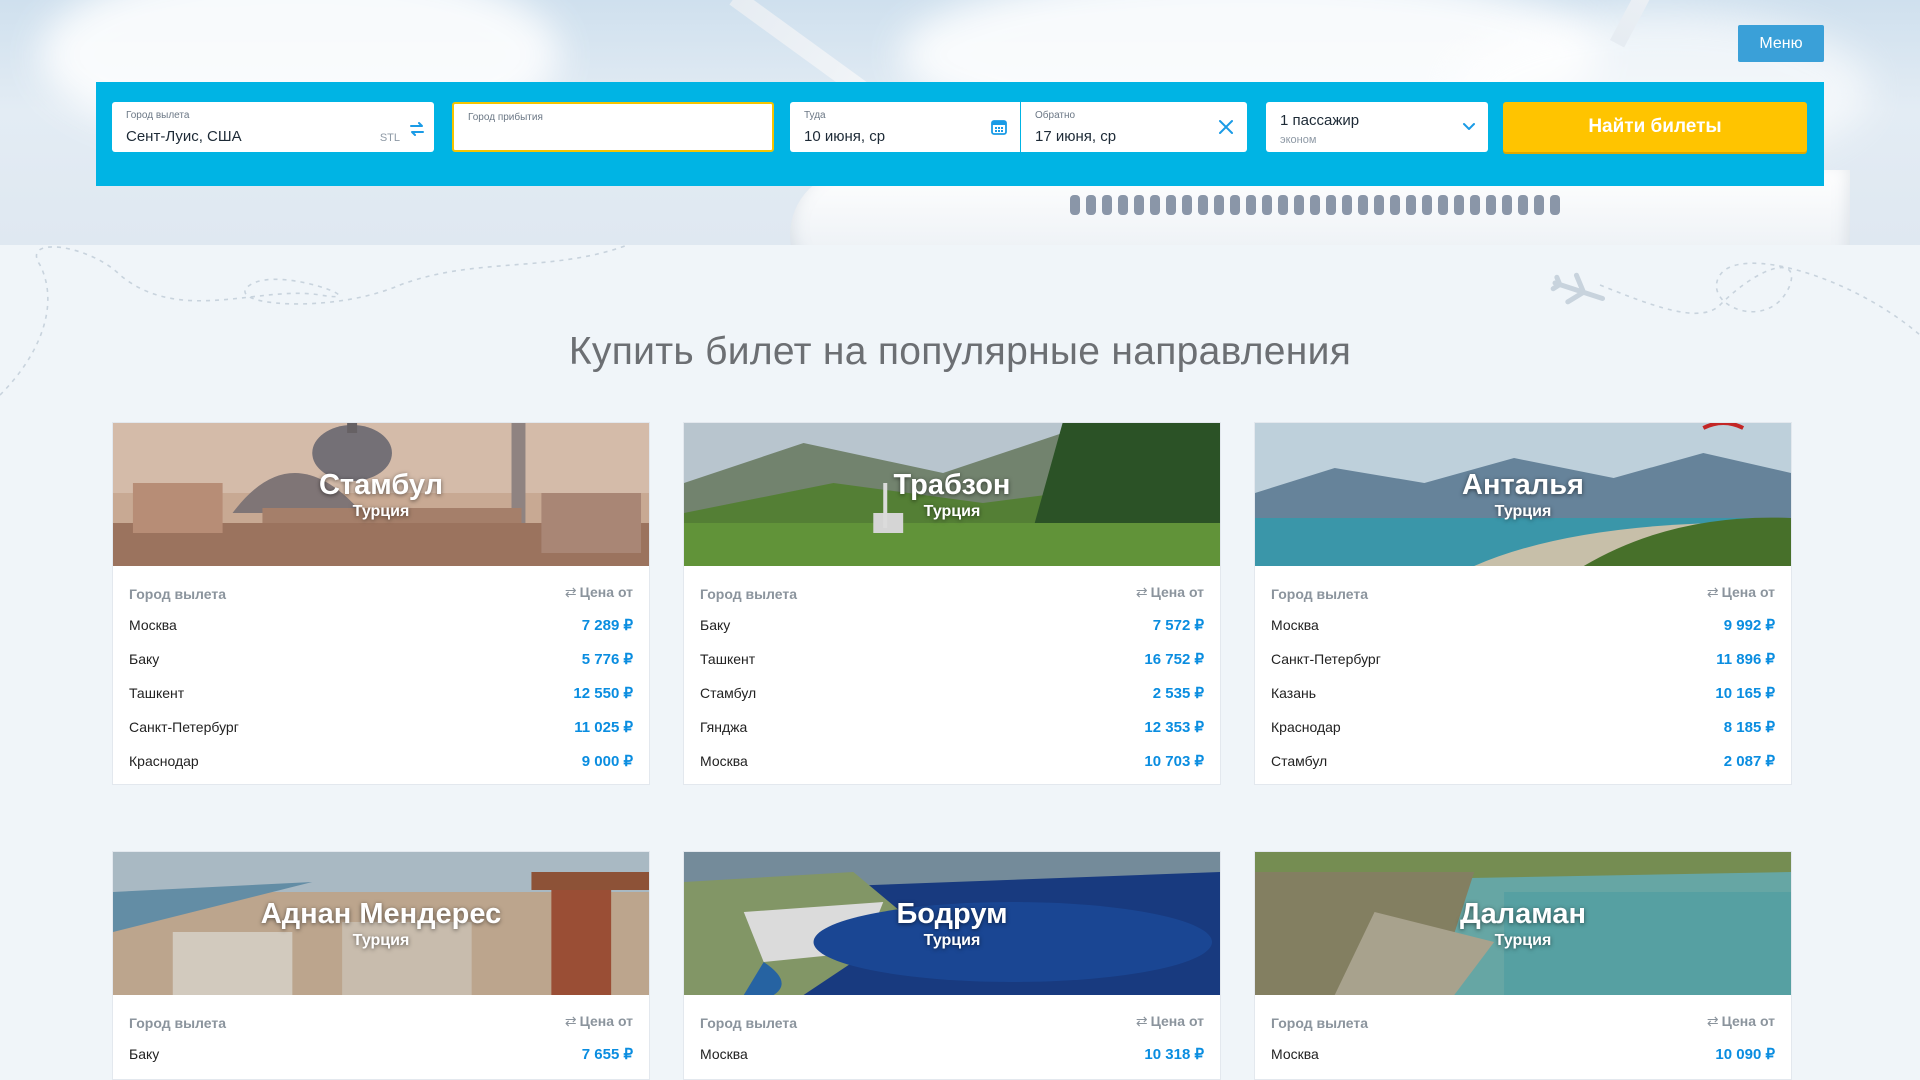 The image size is (1920, 1080). Describe the element at coordinates (1523, 659) in the screenshot. I see `route-row: Санкт-Петербург 11 896 ₽` at that location.